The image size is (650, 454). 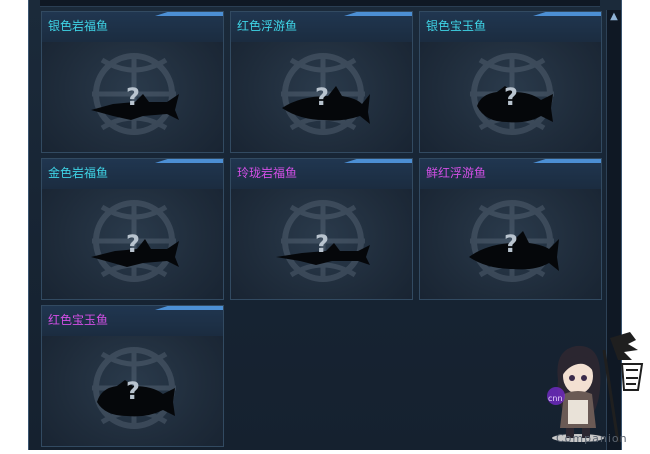 I want to click on fish-card-header: 红色浮游鱼, so click(x=321, y=27).